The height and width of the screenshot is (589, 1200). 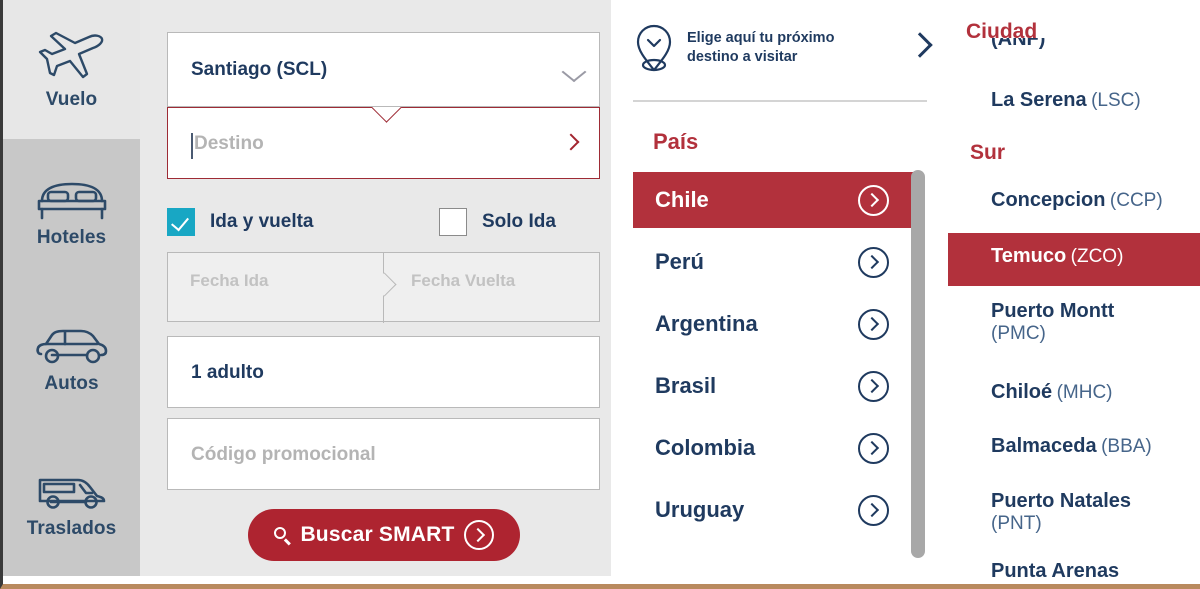 I want to click on city-code: (PNT), so click(x=1016, y=523).